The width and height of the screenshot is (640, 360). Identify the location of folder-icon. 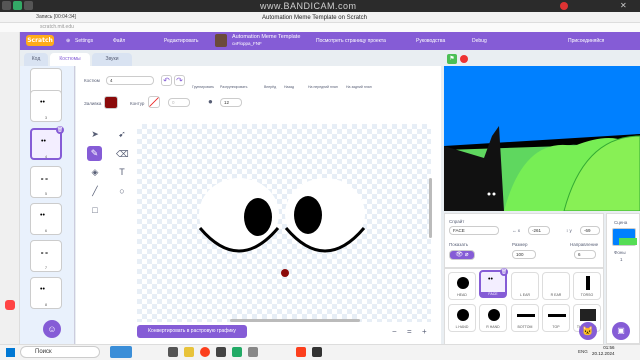
(189, 352).